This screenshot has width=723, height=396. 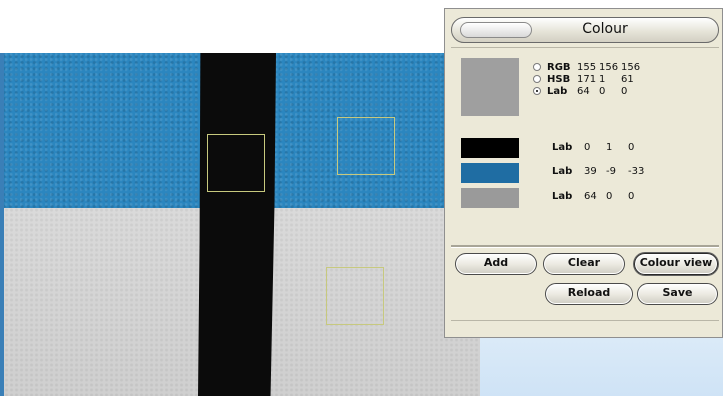 I want to click on sample-3-label: Lab, so click(x=562, y=196).